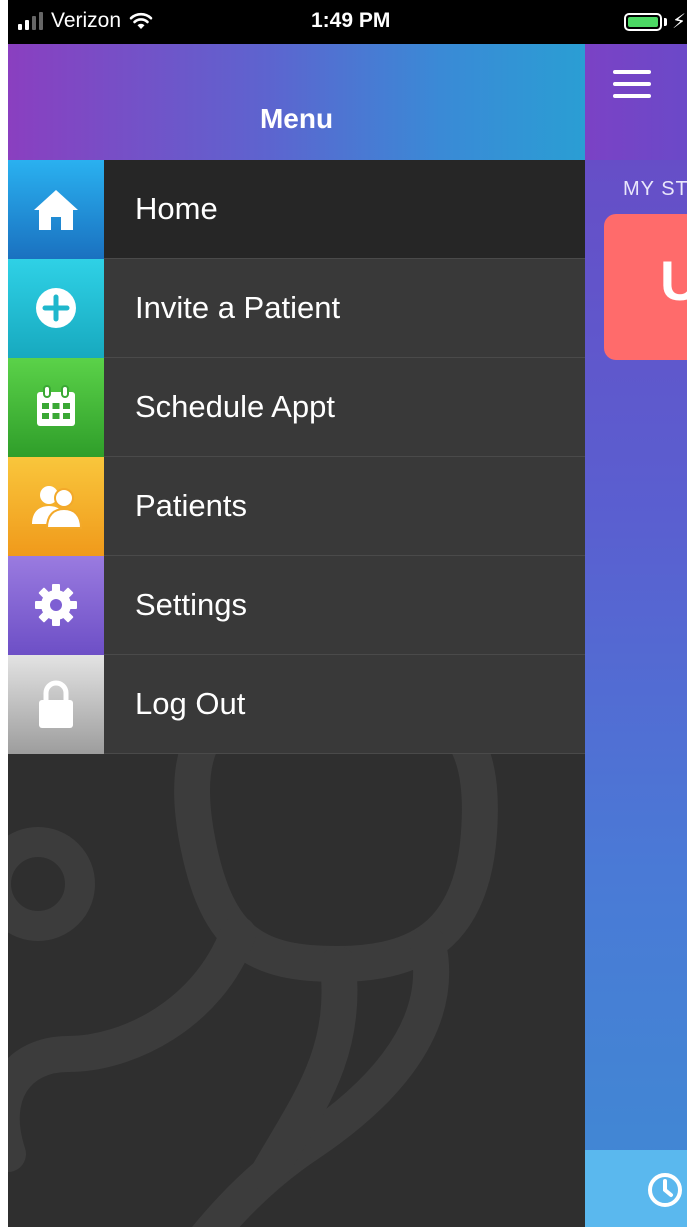  I want to click on invite-icon-tile, so click(56, 308).